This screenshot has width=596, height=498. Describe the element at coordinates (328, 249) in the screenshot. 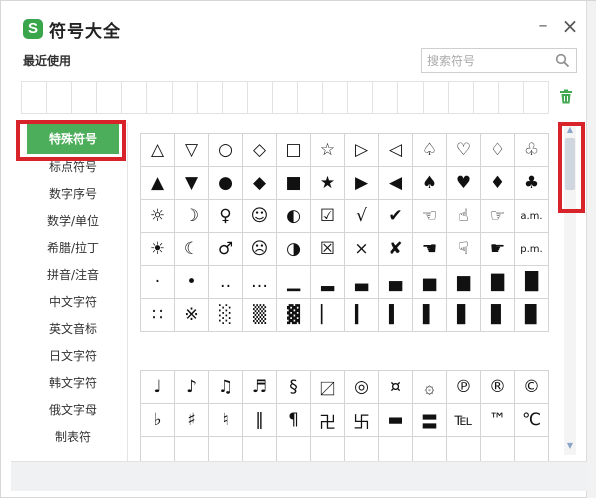

I see `symbol-cell: ☒` at that location.